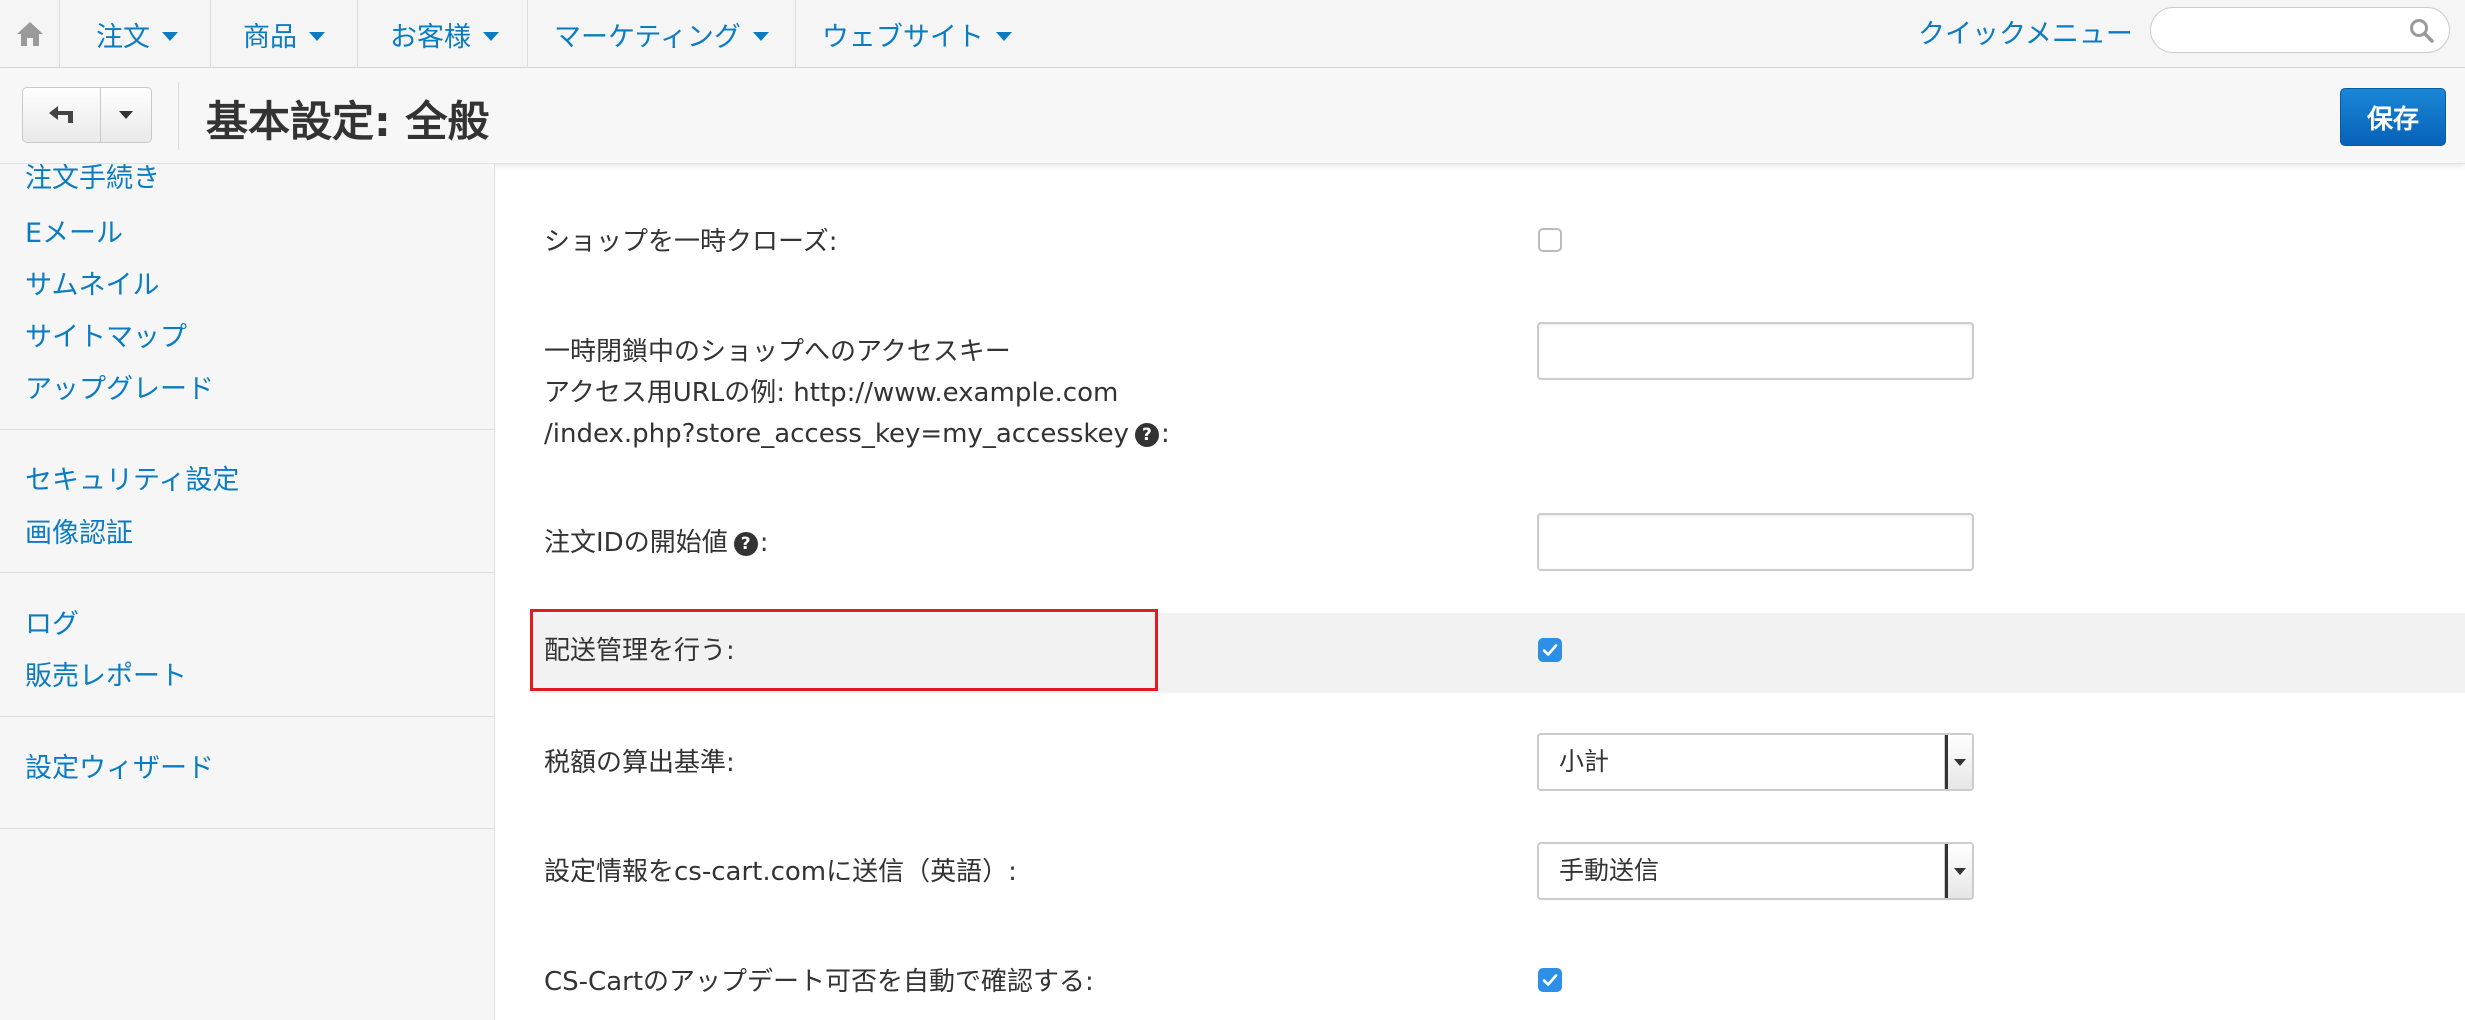 The image size is (2465, 1020). What do you see at coordinates (79, 530) in the screenshot?
I see `sidebar-item-captcha: 画像認証` at bounding box center [79, 530].